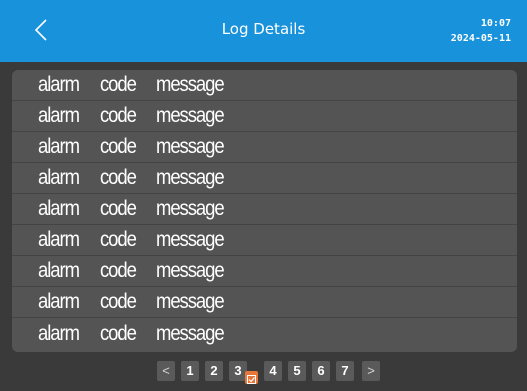 The width and height of the screenshot is (527, 391). Describe the element at coordinates (297, 371) in the screenshot. I see `page-button-5: 5` at that location.